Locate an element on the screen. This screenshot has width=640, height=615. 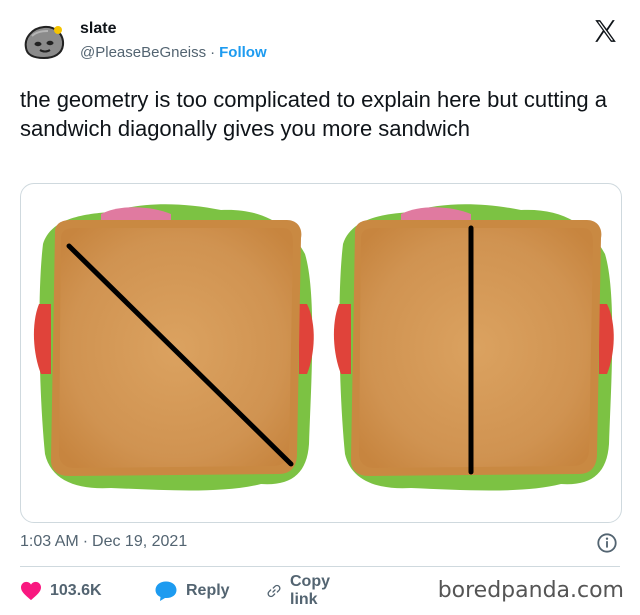
avatar is located at coordinates (44, 42).